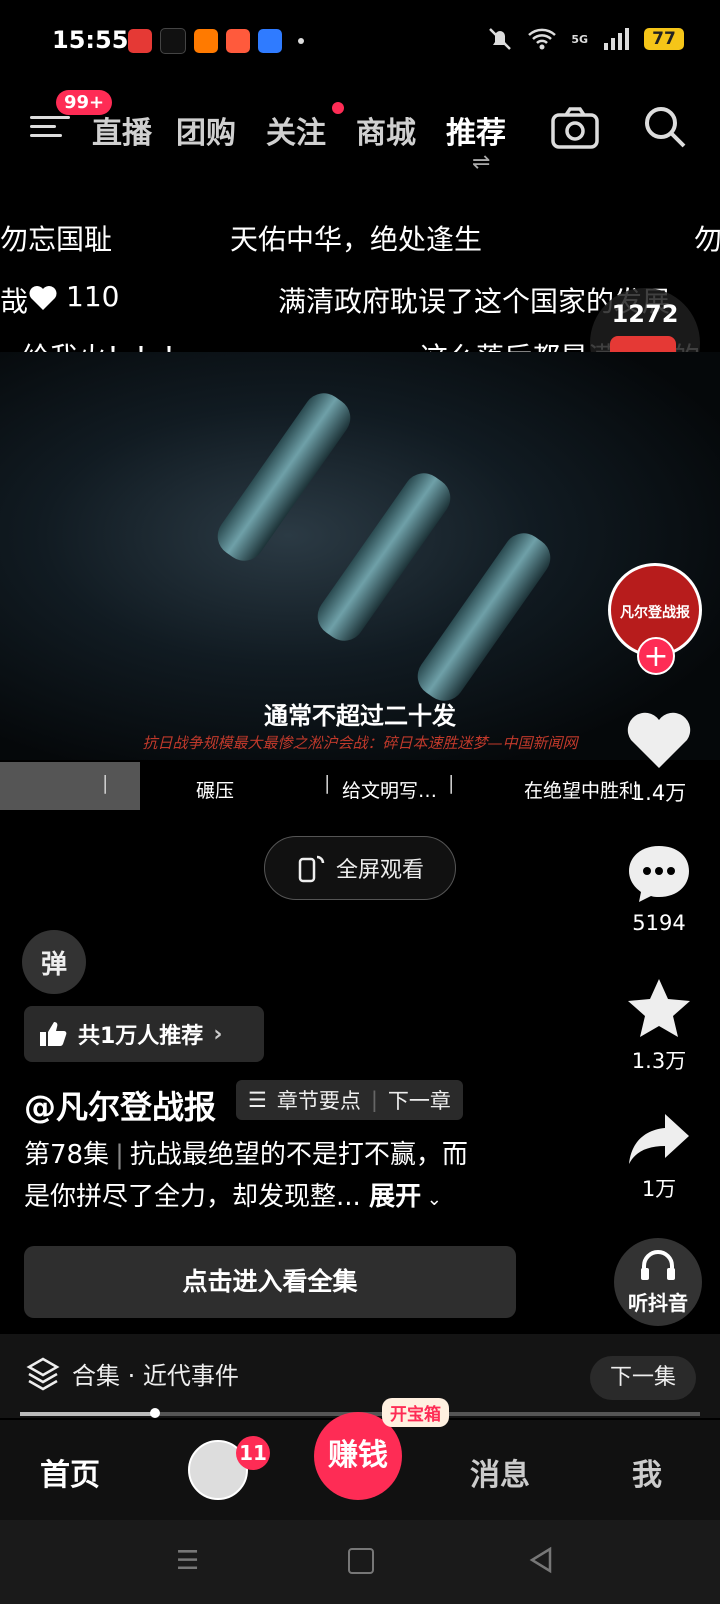  What do you see at coordinates (296, 130) in the screenshot?
I see `tab-following: 关注` at bounding box center [296, 130].